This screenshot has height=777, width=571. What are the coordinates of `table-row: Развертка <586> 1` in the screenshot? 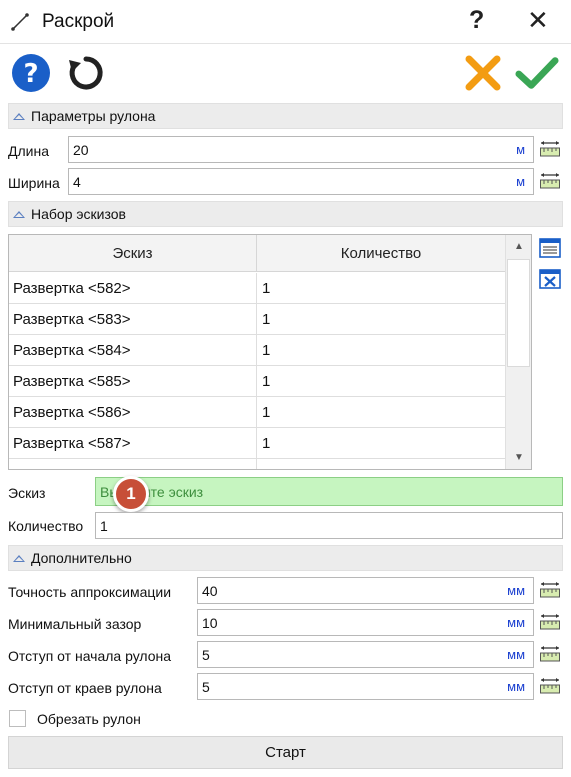 It's located at (257, 412).